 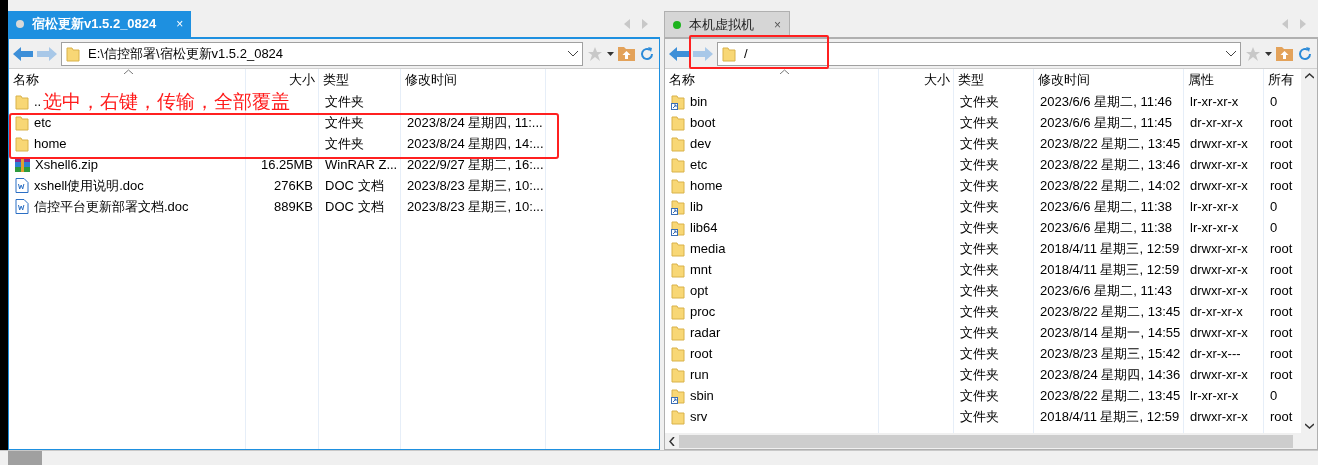 I want to click on file-name: xshell使用说明.doc, so click(x=89, y=185).